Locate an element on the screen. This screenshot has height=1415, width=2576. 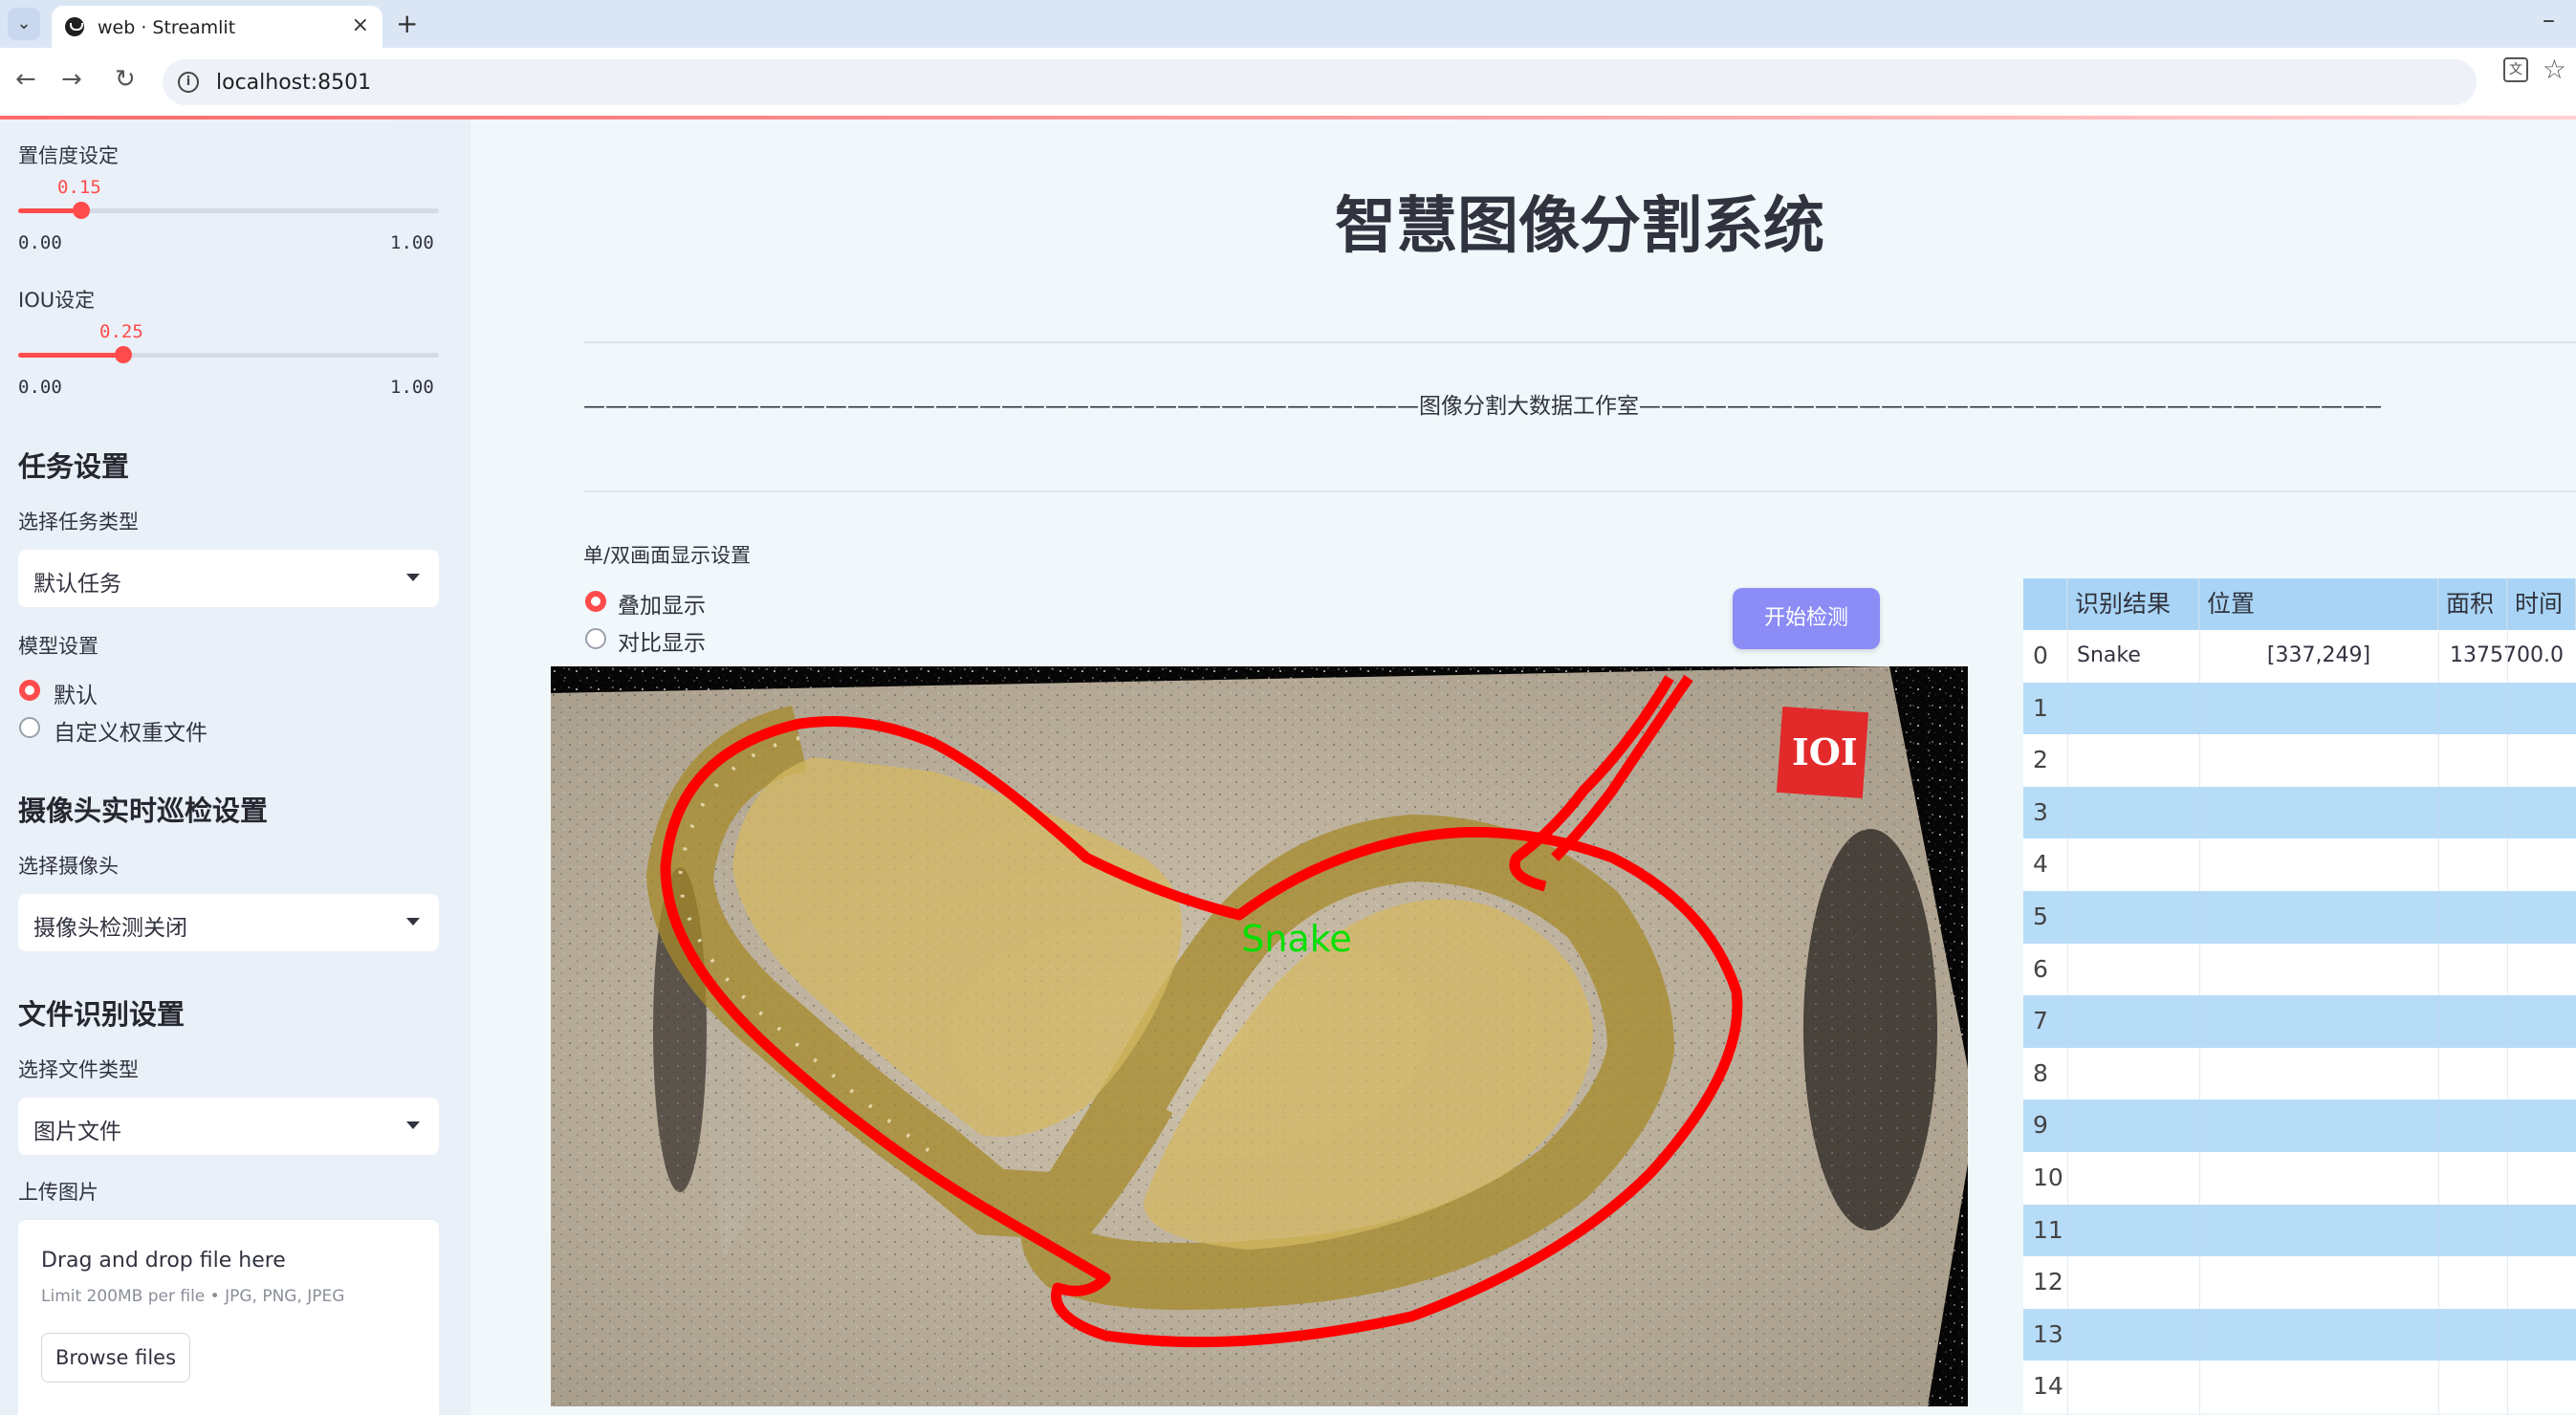
camera-settings-heading: 摄像头实时巡检设置 is located at coordinates (143, 811).